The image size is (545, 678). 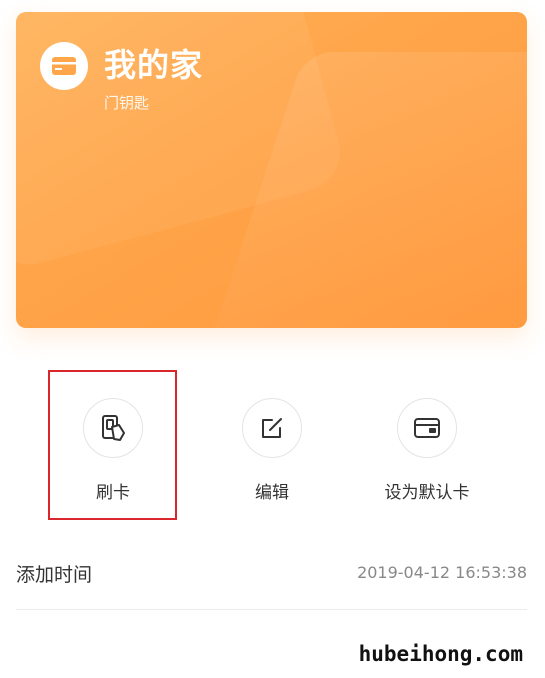 I want to click on watermark: hubeihong.com, so click(x=440, y=654).